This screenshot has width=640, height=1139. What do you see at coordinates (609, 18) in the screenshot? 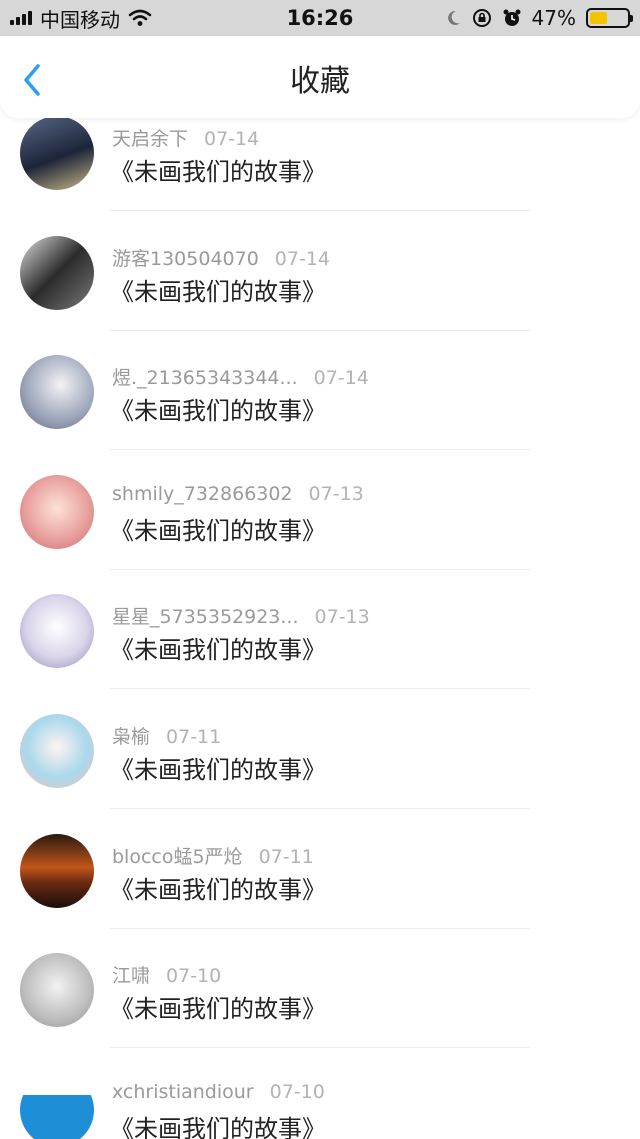
I see `battery-icon` at bounding box center [609, 18].